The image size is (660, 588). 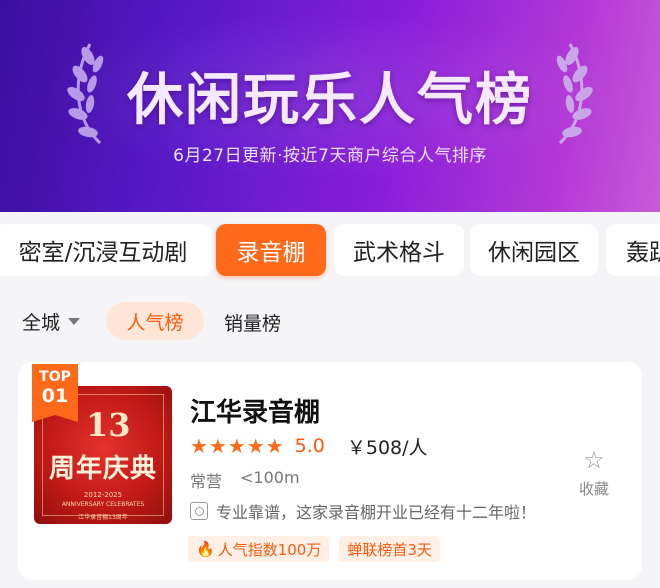 What do you see at coordinates (271, 250) in the screenshot?
I see `tab-recording-studio: 录音棚` at bounding box center [271, 250].